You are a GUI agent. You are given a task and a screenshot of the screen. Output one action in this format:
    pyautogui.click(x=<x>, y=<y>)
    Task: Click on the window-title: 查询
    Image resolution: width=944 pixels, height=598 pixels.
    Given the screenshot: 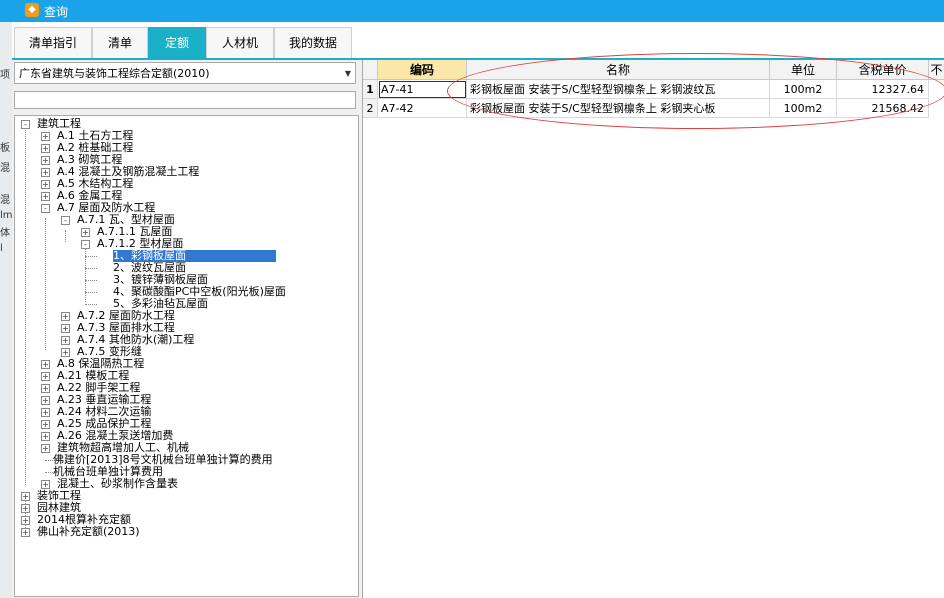 What is the action you would take?
    pyautogui.click(x=56, y=12)
    